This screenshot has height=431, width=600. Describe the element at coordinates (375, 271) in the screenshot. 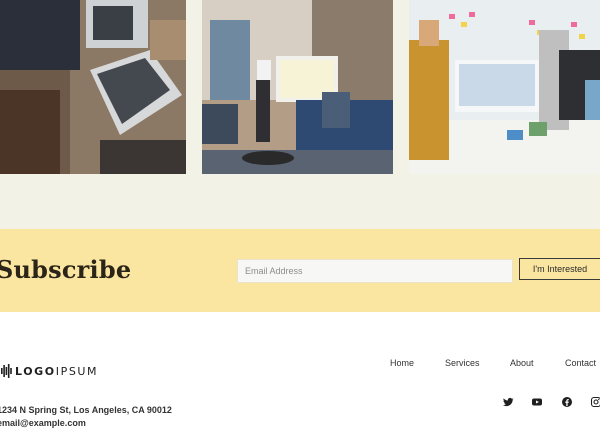

I see `email-address-input` at that location.